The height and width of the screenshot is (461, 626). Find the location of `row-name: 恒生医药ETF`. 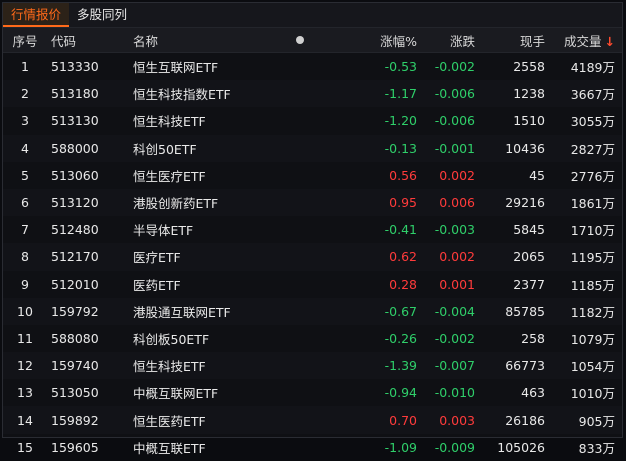

row-name: 恒生医药ETF is located at coordinates (169, 421).